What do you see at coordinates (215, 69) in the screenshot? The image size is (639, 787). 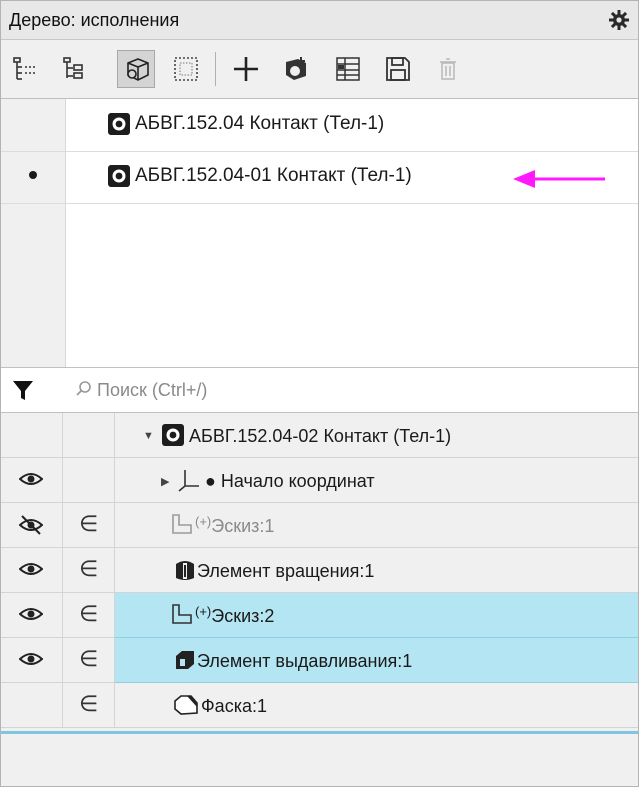 I see `toolbar-separator` at bounding box center [215, 69].